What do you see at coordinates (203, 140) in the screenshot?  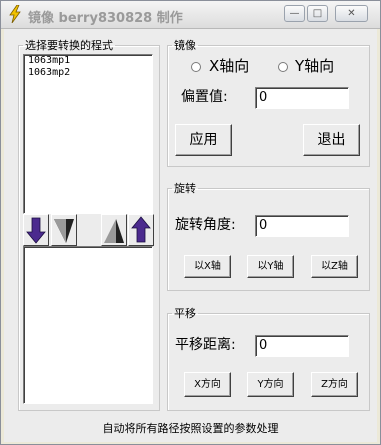 I see `apply-button: 应用` at bounding box center [203, 140].